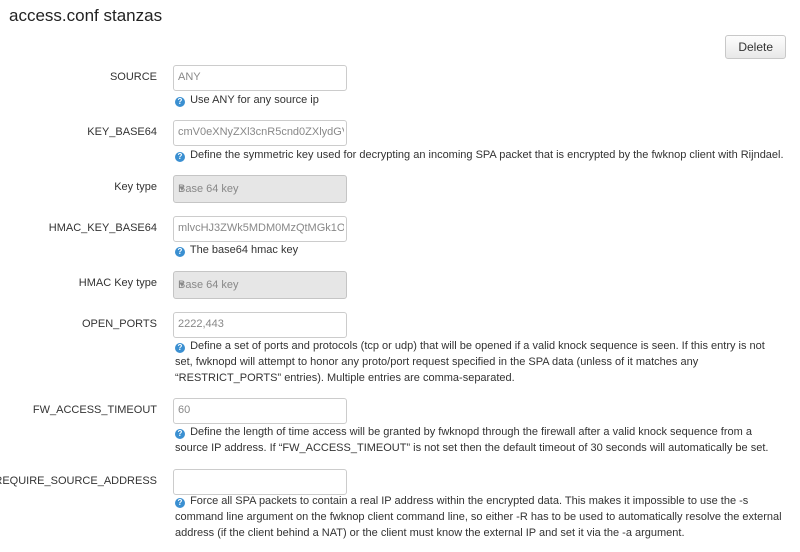  What do you see at coordinates (102, 228) in the screenshot?
I see `hmac-key-base64-label: HMAC_KEY_BASE64` at bounding box center [102, 228].